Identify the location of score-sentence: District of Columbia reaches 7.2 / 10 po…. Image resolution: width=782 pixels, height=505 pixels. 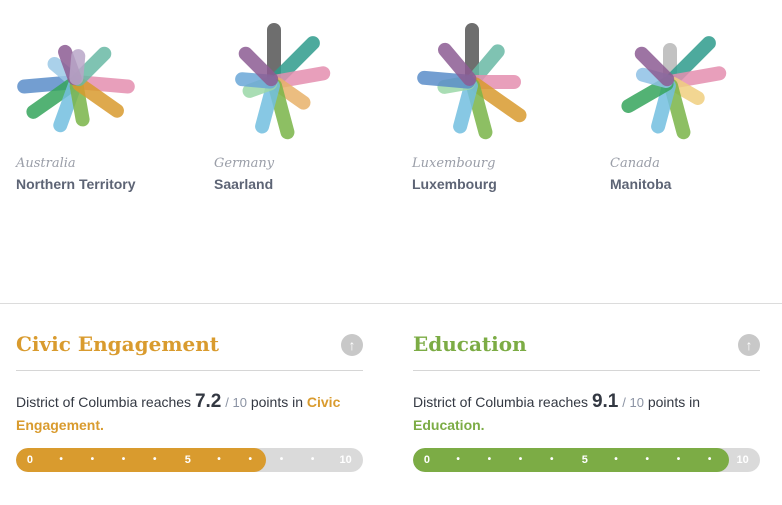
(189, 413).